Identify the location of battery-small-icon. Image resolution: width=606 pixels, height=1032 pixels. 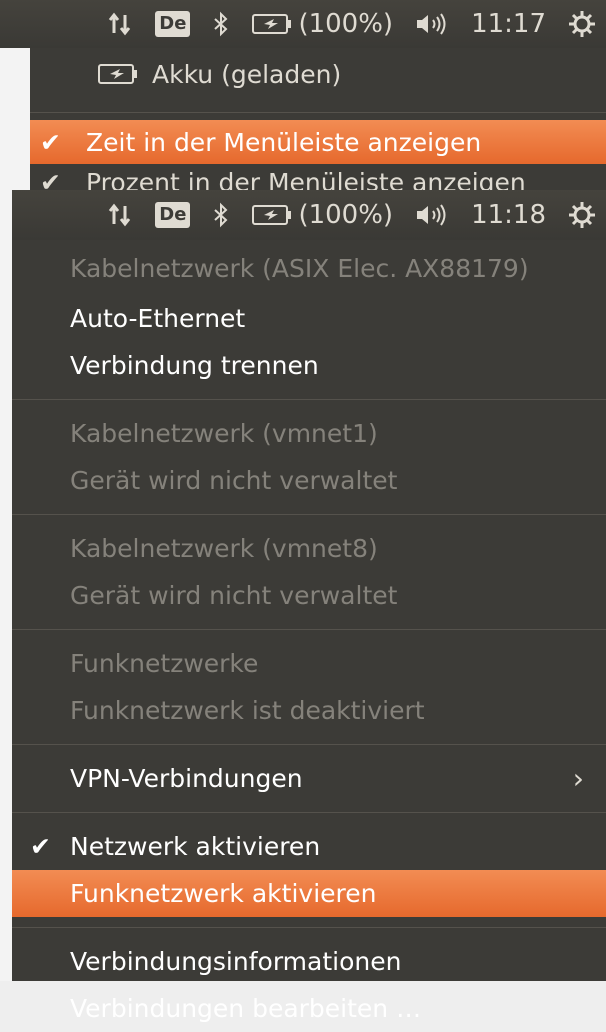
(117, 74).